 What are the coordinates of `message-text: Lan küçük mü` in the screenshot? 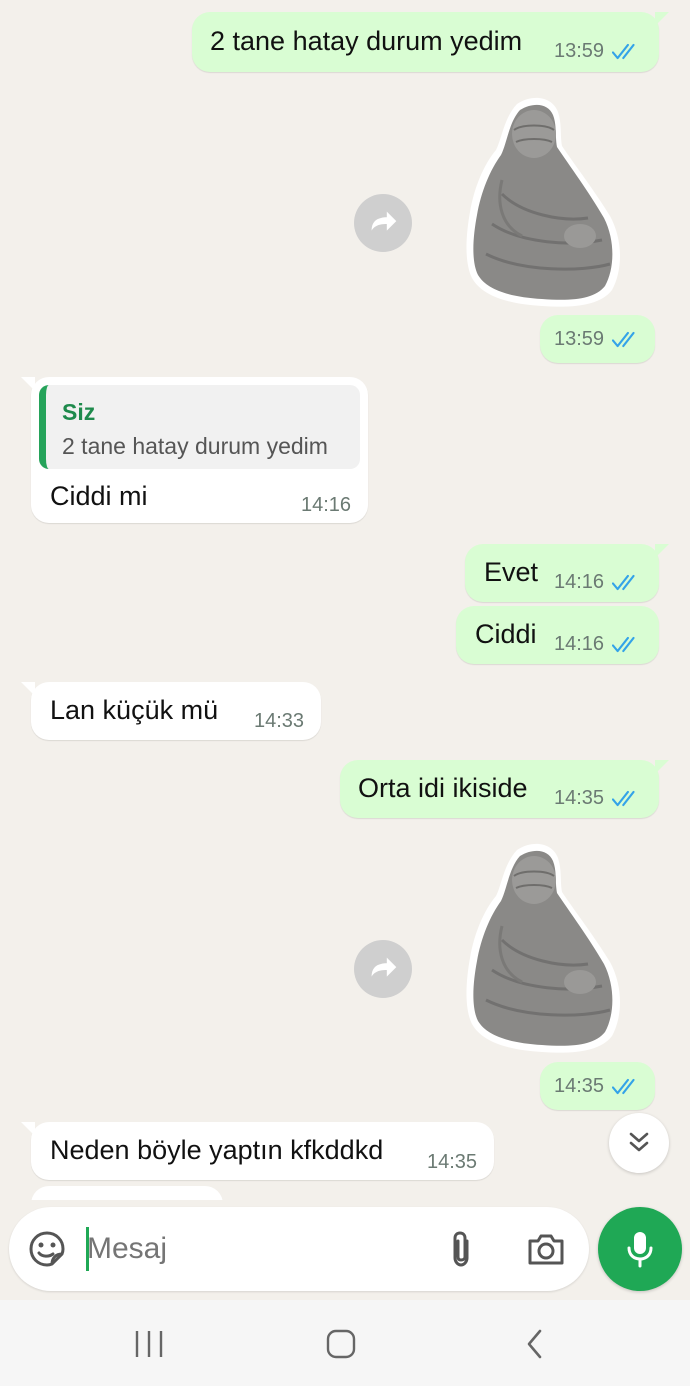 It's located at (134, 710).